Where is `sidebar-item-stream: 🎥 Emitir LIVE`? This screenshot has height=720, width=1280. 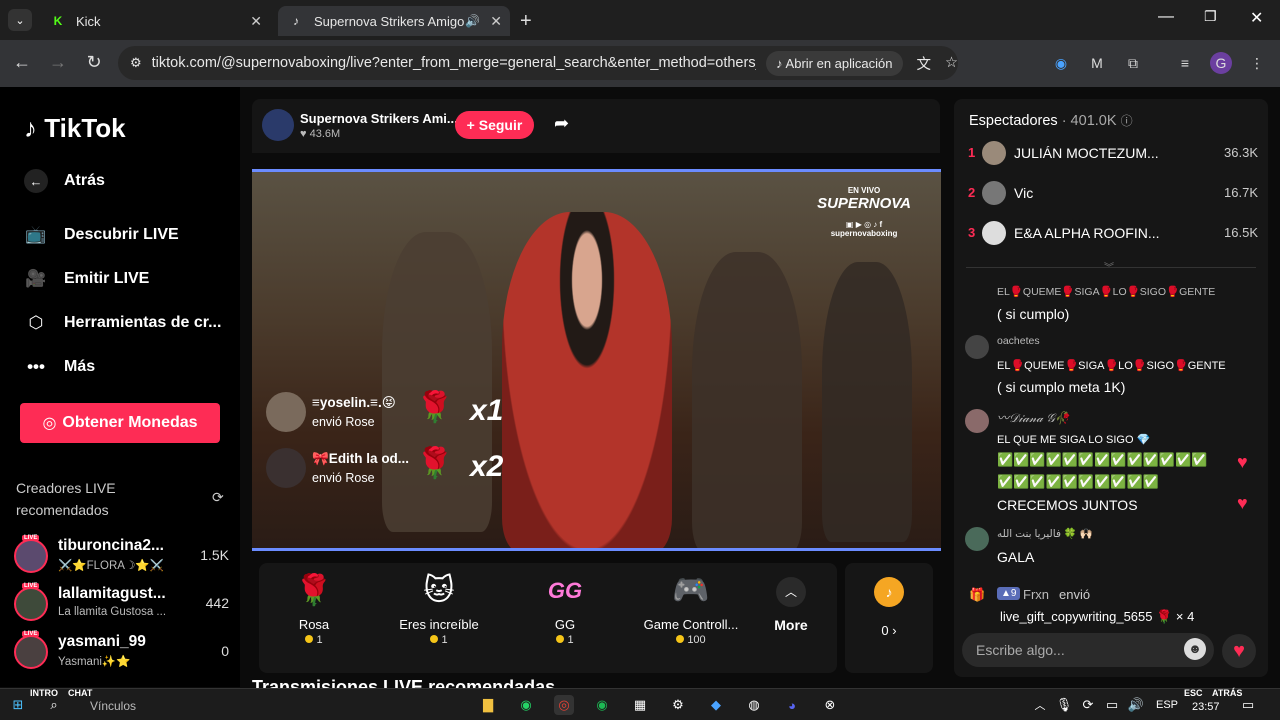
sidebar-item-stream: 🎥 Emitir LIVE is located at coordinates (86, 279).